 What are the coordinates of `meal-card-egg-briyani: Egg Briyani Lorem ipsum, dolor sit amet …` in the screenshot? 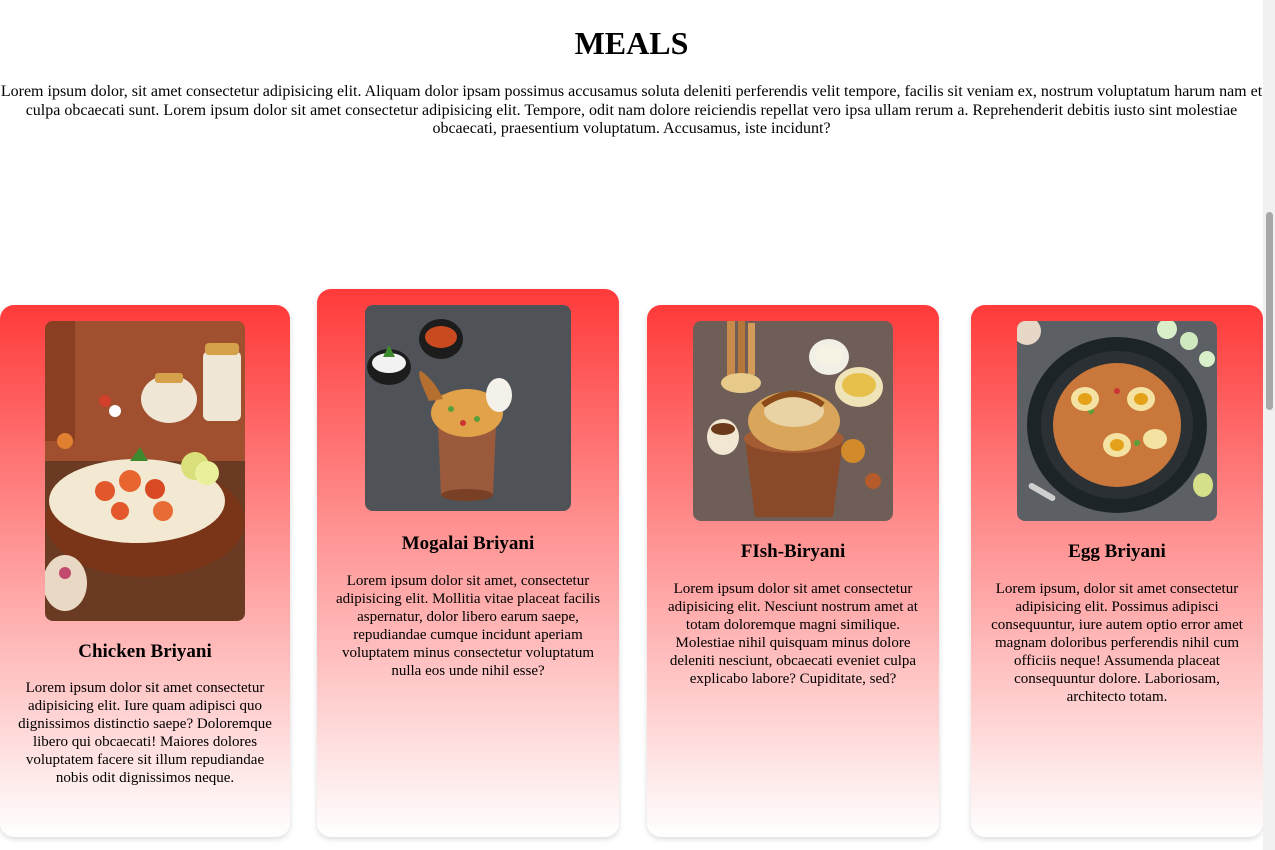 It's located at (1117, 571).